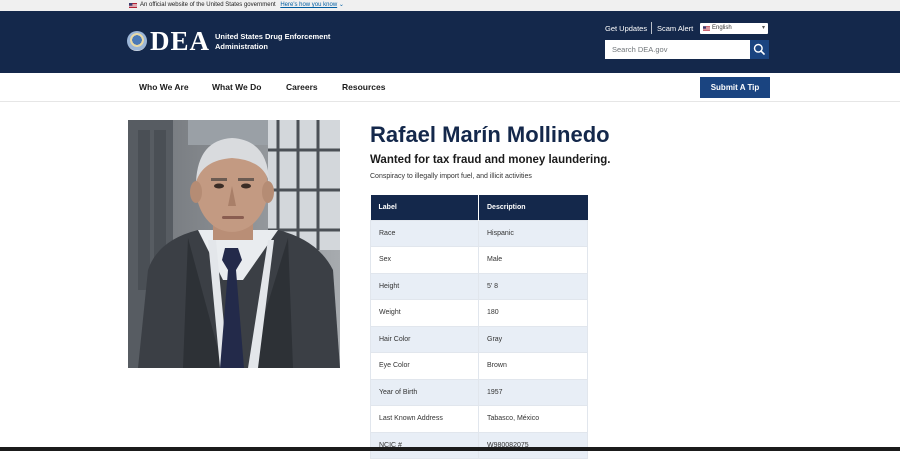  Describe the element at coordinates (180, 41) in the screenshot. I see `dea-logo-text: DEA` at that location.